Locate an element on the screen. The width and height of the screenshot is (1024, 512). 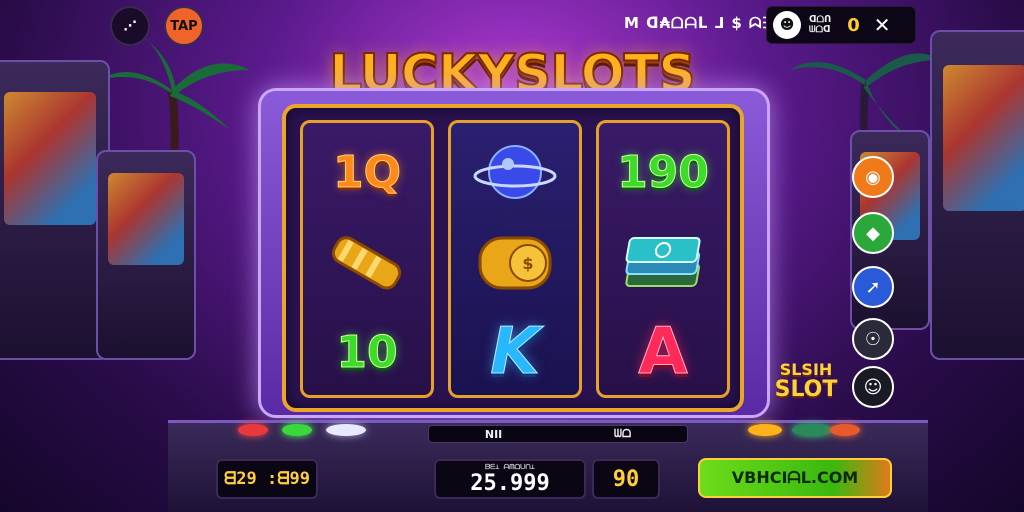
lamp-green-icon is located at coordinates (297, 430).